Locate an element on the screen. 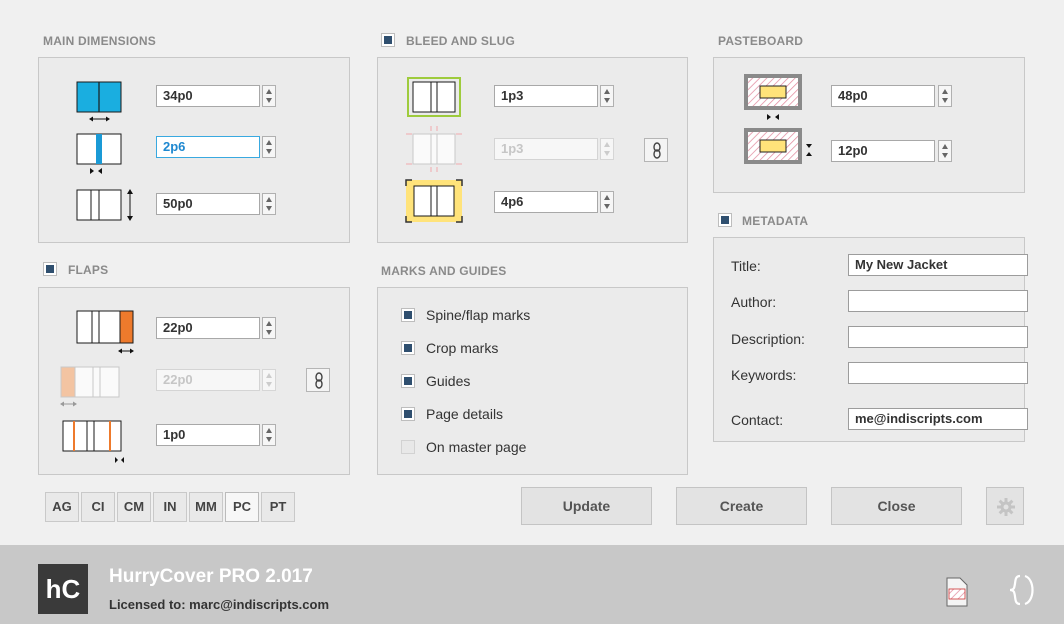  indiscripts-button is located at coordinates (1023, 590).